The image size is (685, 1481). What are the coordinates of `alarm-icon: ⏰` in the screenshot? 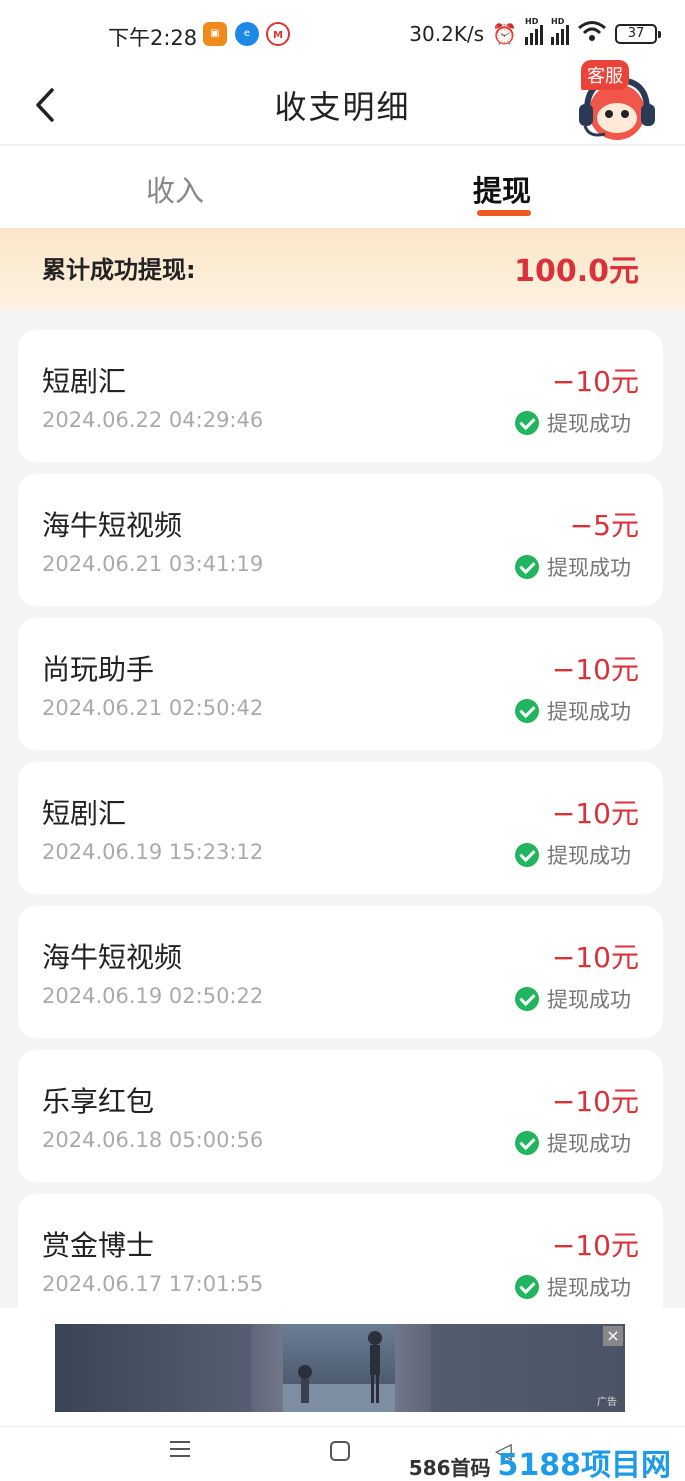 It's located at (504, 33).